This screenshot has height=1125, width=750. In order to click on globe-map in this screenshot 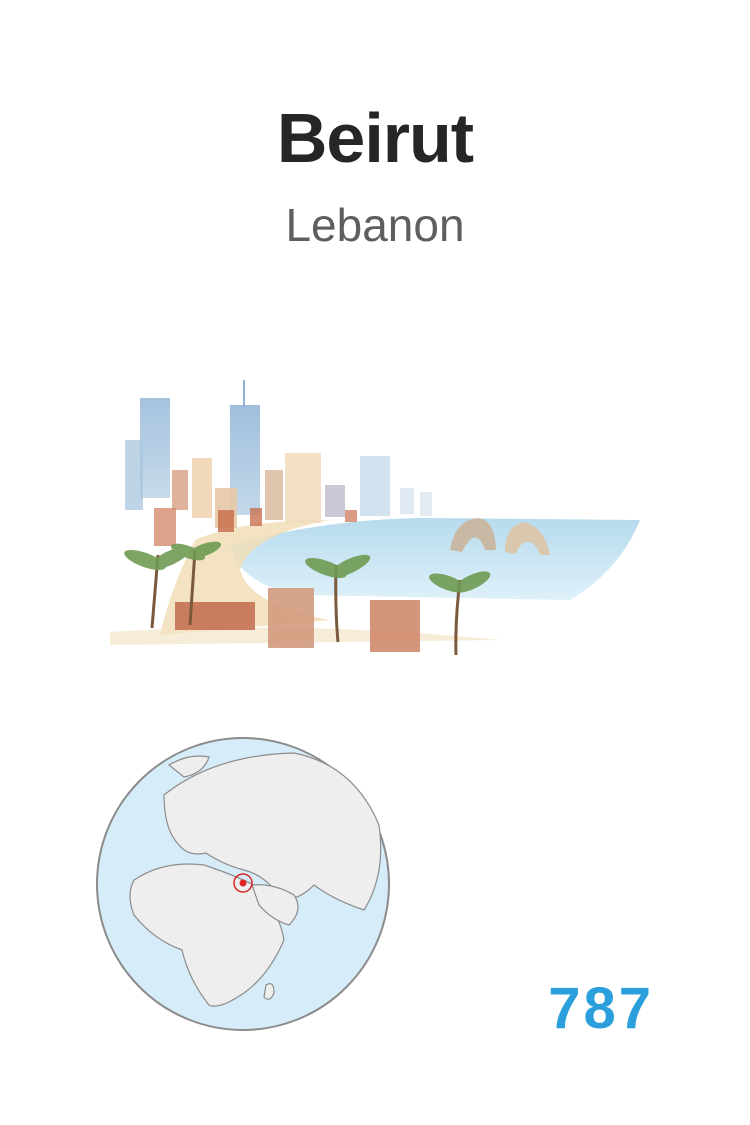, I will do `click(243, 884)`.